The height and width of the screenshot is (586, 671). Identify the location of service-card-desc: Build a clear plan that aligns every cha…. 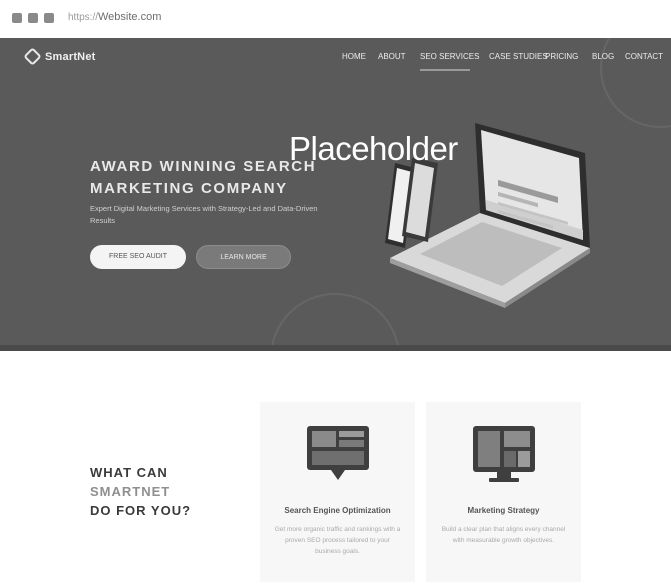
(503, 535).